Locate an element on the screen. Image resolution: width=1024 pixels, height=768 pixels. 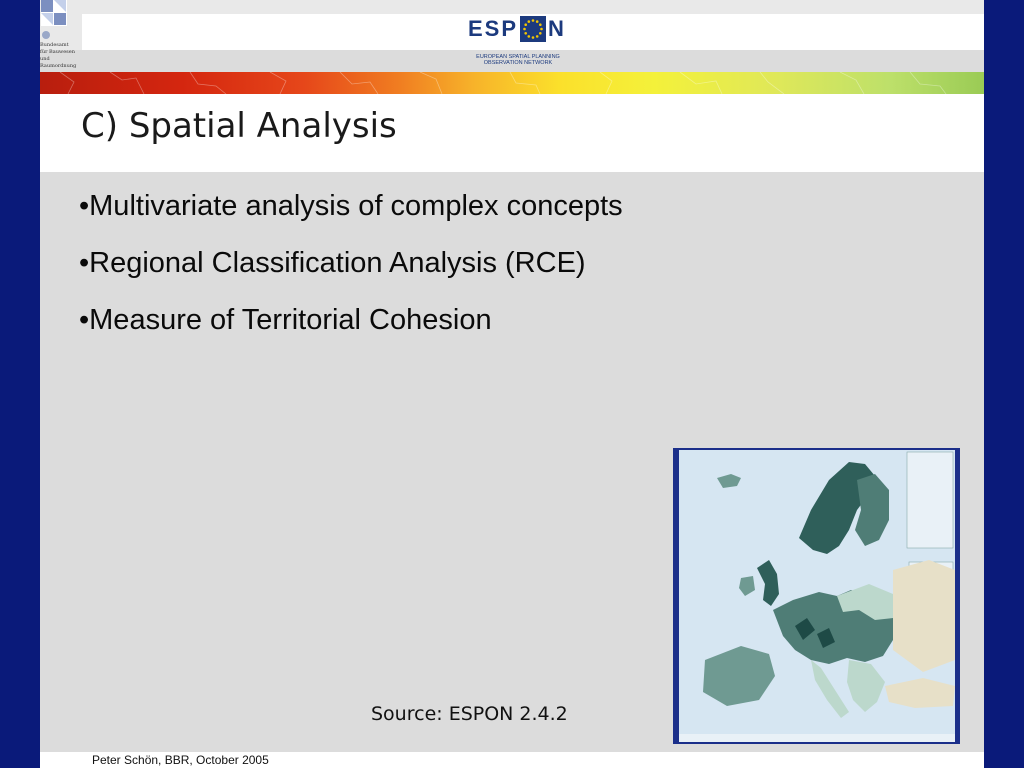
europe-map-figure is located at coordinates (816, 596).